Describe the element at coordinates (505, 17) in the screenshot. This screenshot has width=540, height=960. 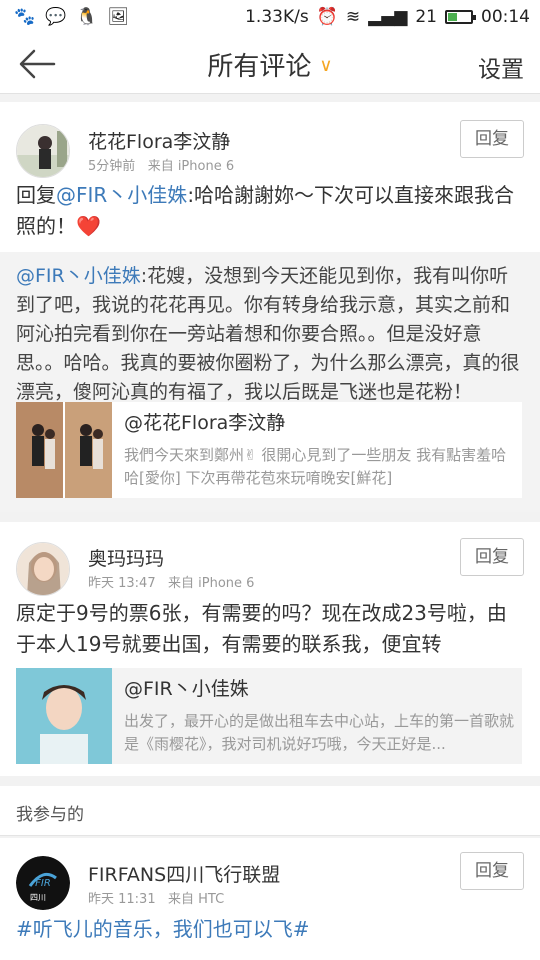
I see `clock: 00:14` at that location.